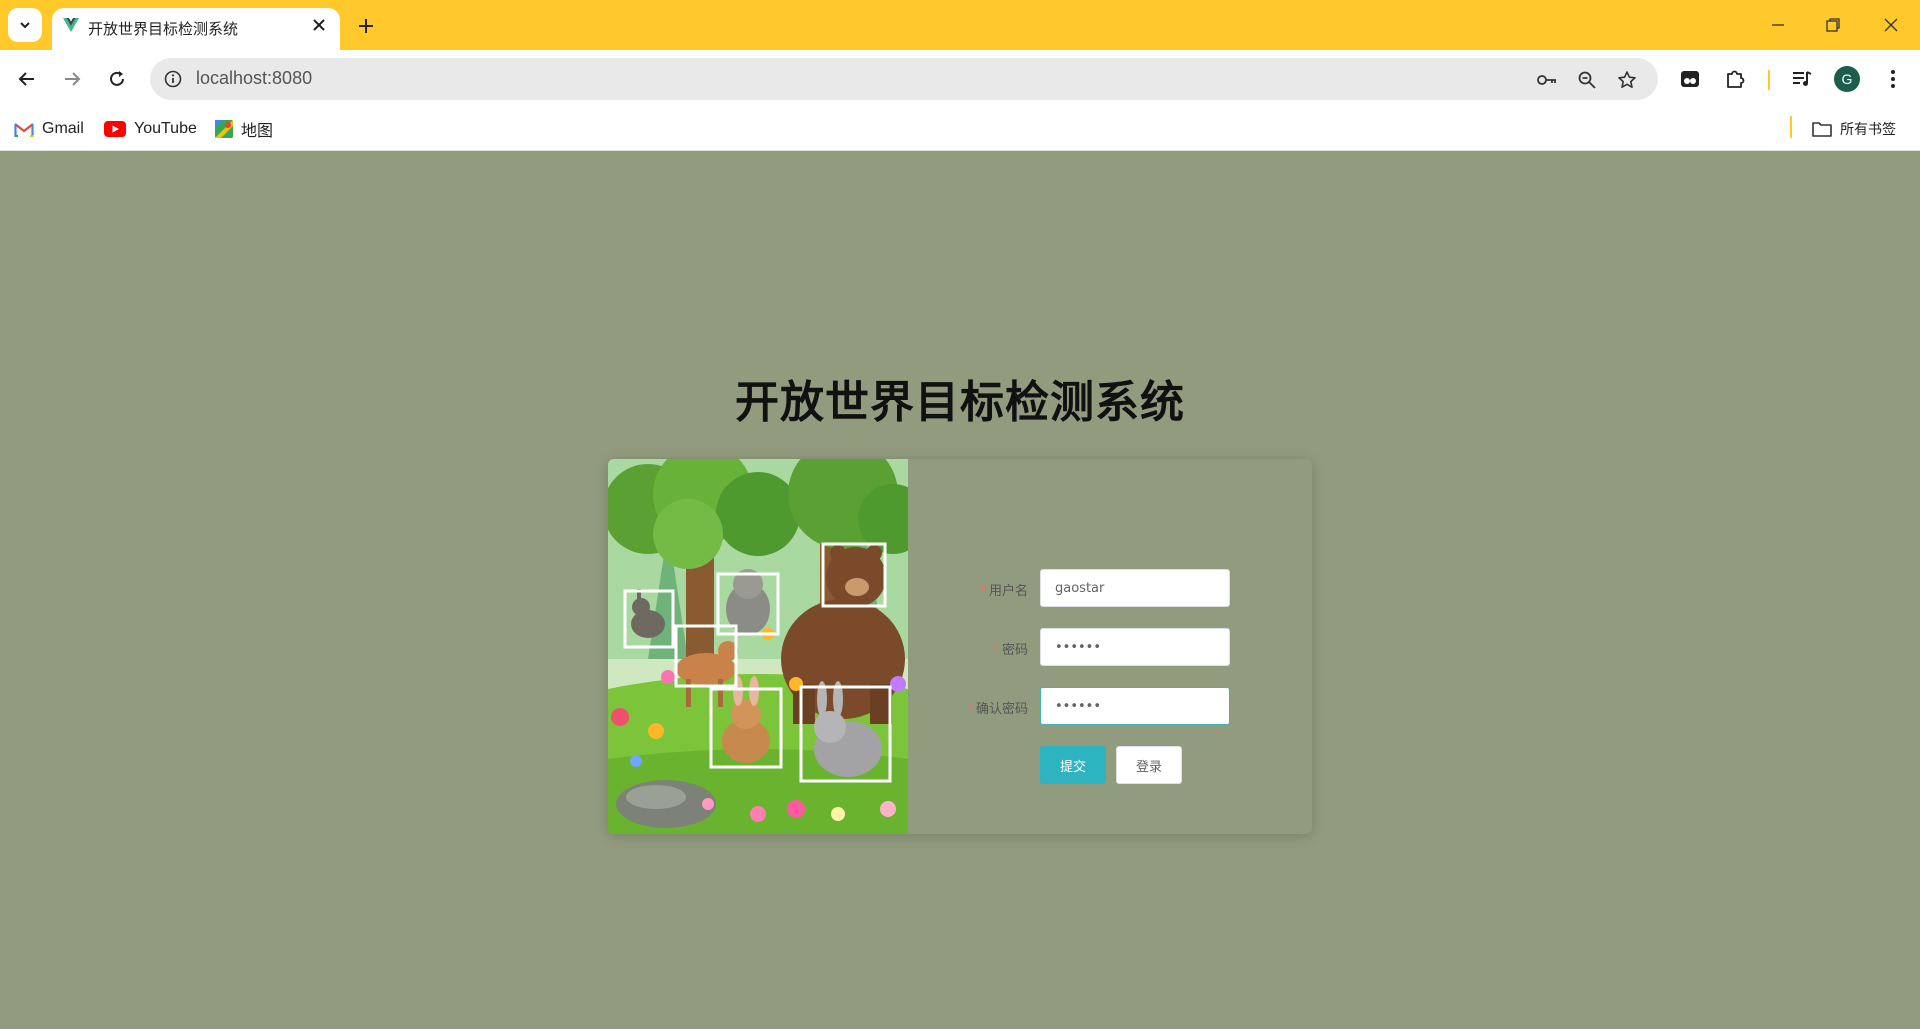 The width and height of the screenshot is (1920, 1029). I want to click on media-queue-icon, so click(1802, 79).